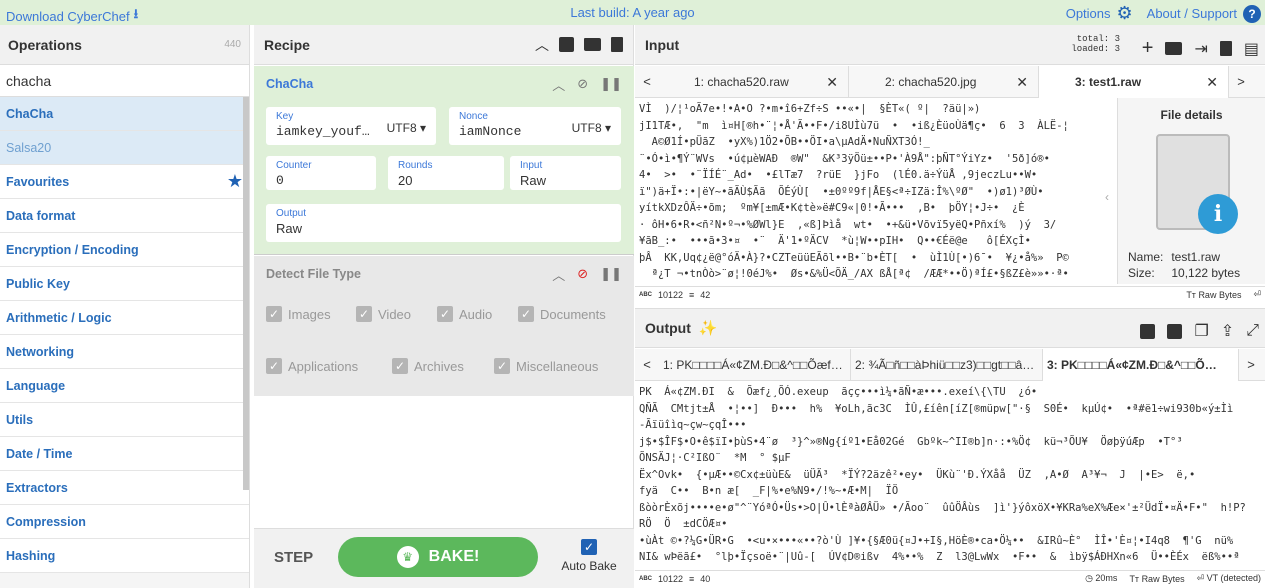  Describe the element at coordinates (944, 82) in the screenshot. I see `input-tab-2: 2: chacha520.jpg ✕` at that location.